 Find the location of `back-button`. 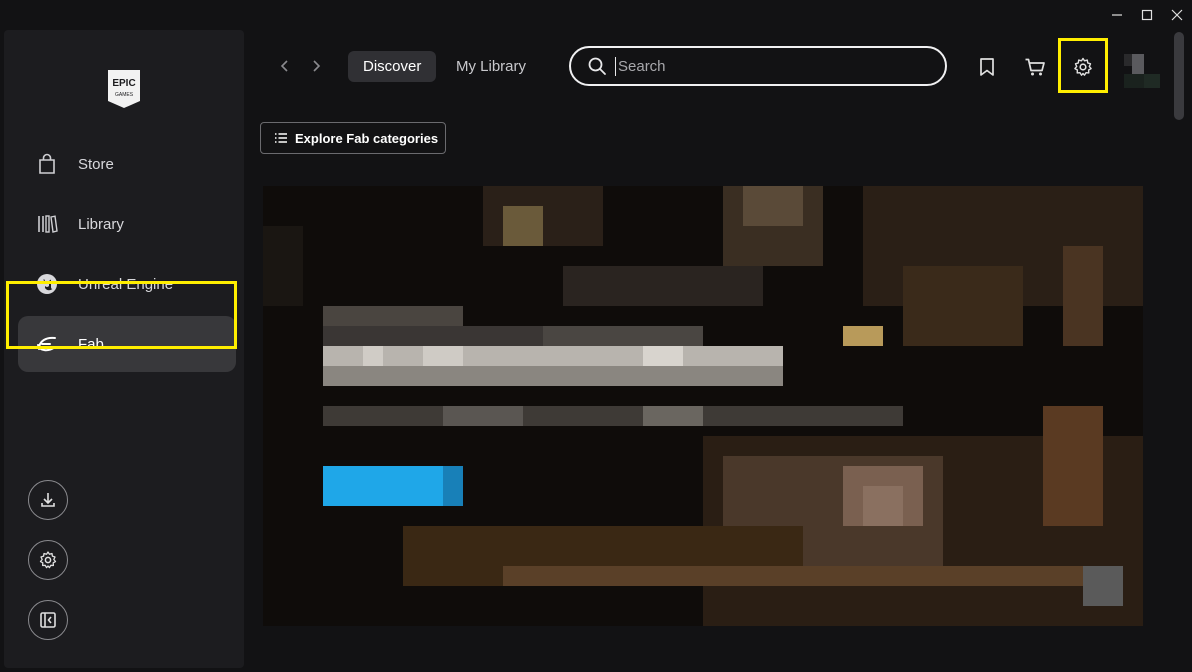

back-button is located at coordinates (285, 66).